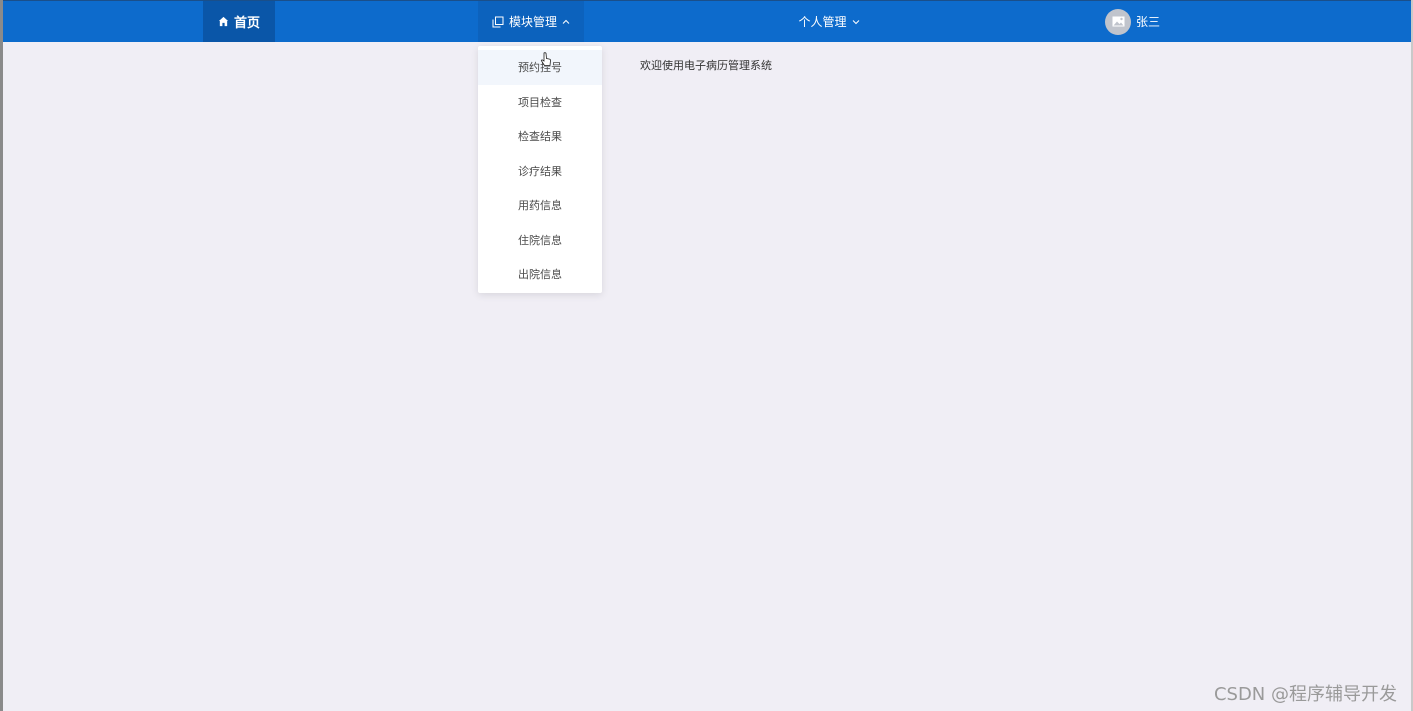 This screenshot has height=711, width=1413. Describe the element at coordinates (498, 22) in the screenshot. I see `copy-icon` at that location.